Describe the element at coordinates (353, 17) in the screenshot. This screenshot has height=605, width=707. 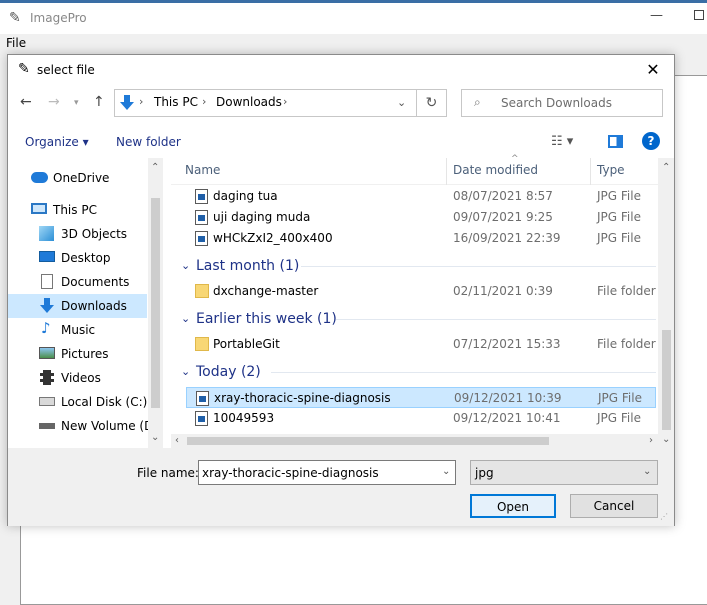
I see `app-titlebar: ✎ ImagePro —` at that location.